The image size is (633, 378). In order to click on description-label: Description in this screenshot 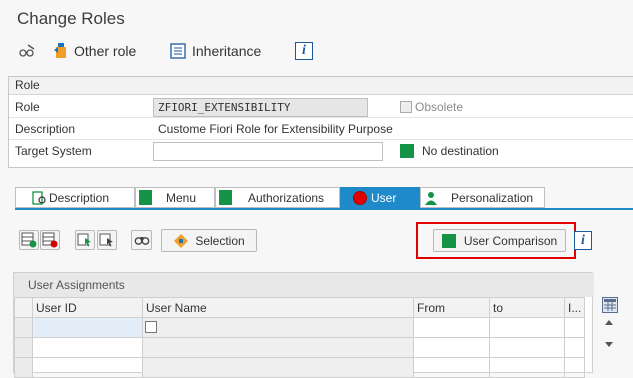, I will do `click(45, 129)`.